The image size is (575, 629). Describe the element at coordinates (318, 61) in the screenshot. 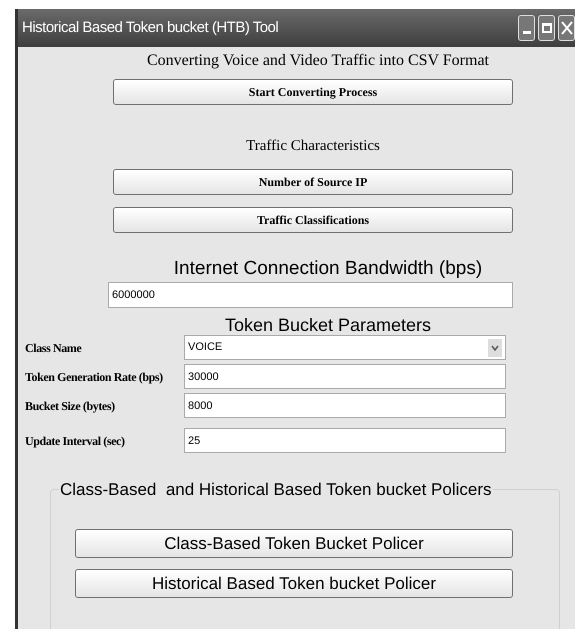

I see `conversion-heading: Converting Voice and Video Traffic into CSV Format` at that location.